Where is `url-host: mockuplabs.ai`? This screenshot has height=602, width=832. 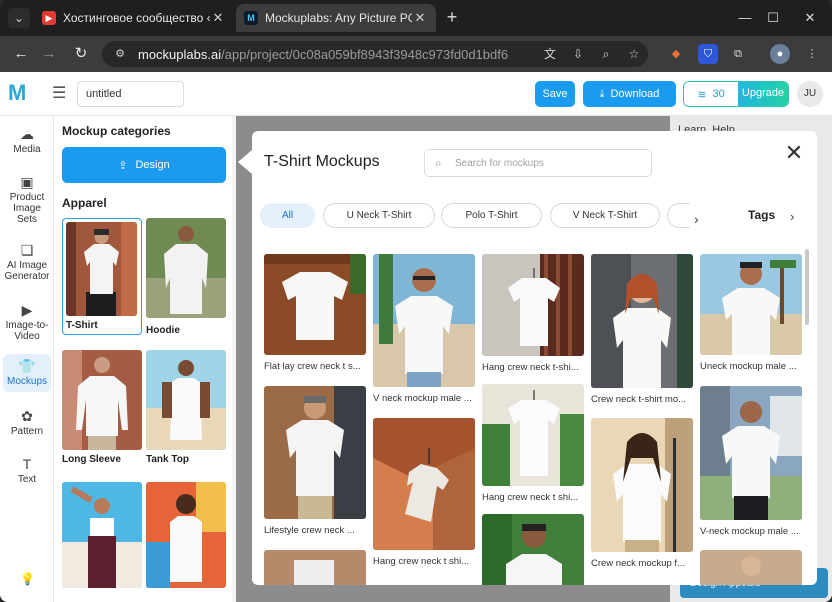 url-host: mockuplabs.ai is located at coordinates (180, 54).